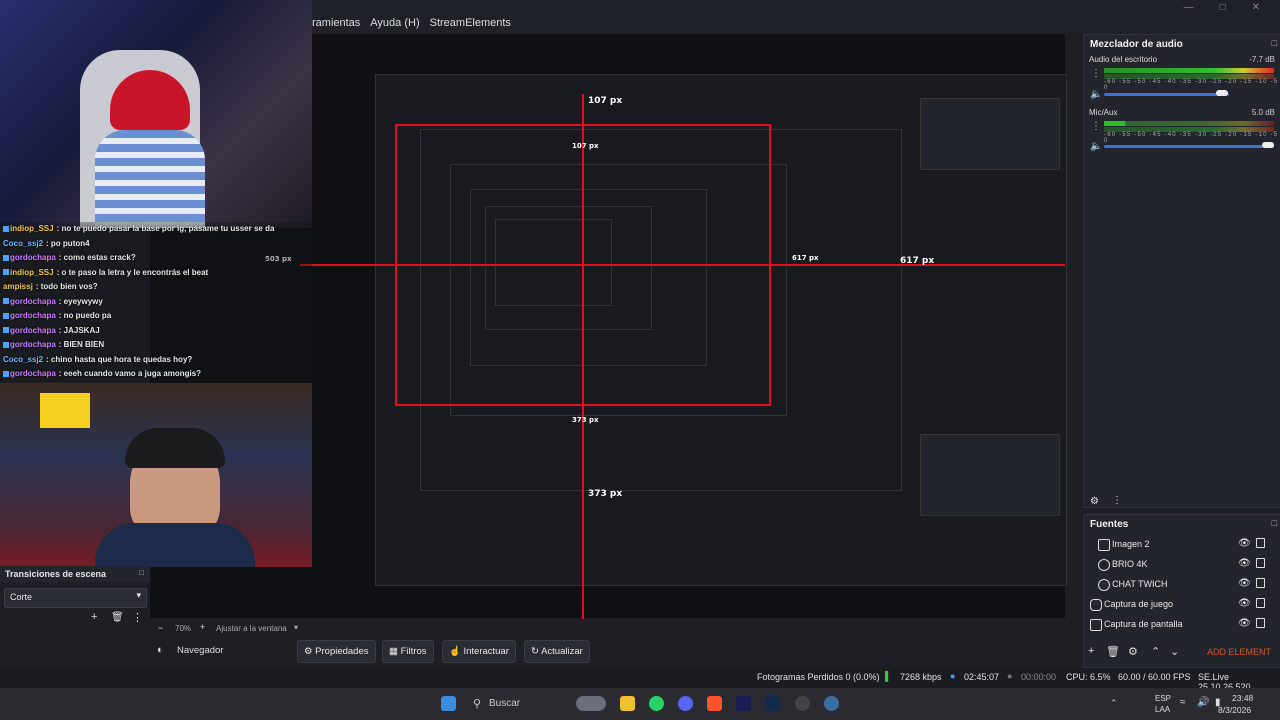  Describe the element at coordinates (682, 265) in the screenshot. I see `measure-horizontal-line` at that location.